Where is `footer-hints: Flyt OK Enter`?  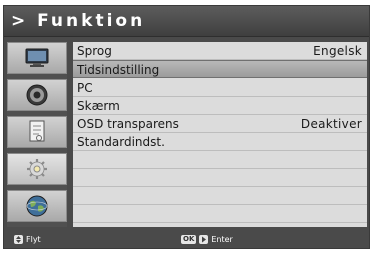
footer-hints: Flyt OK Enter is located at coordinates (186, 239).